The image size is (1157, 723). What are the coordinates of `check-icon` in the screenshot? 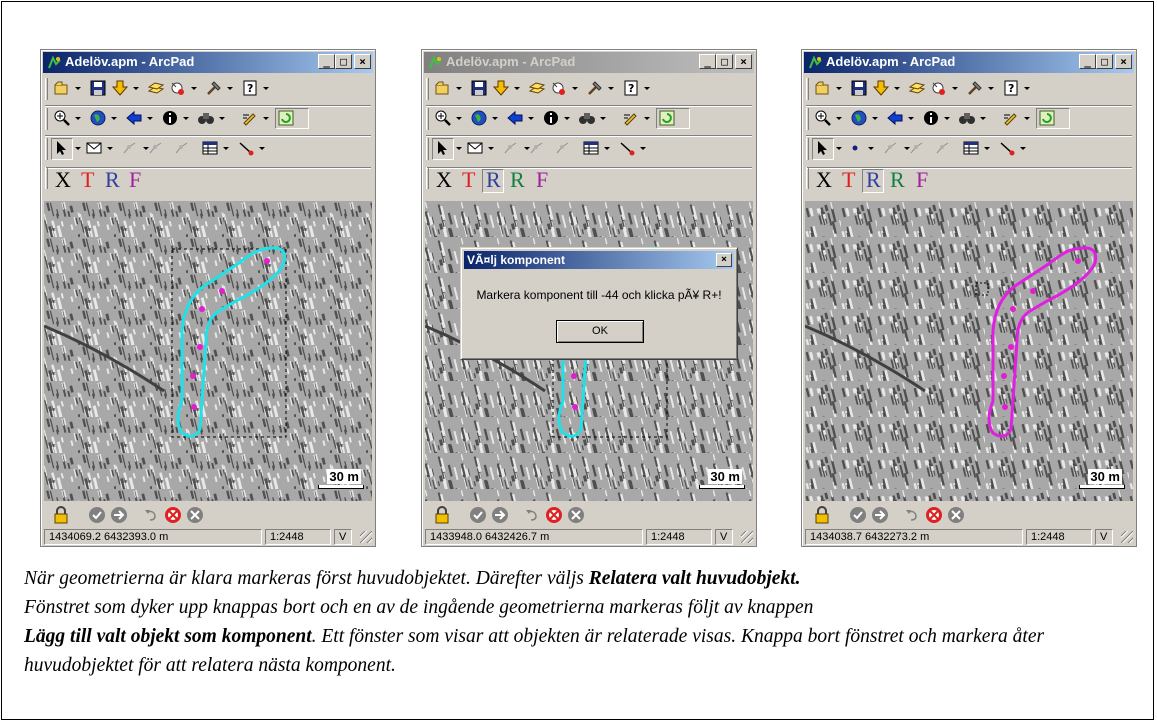 It's located at (97, 515).